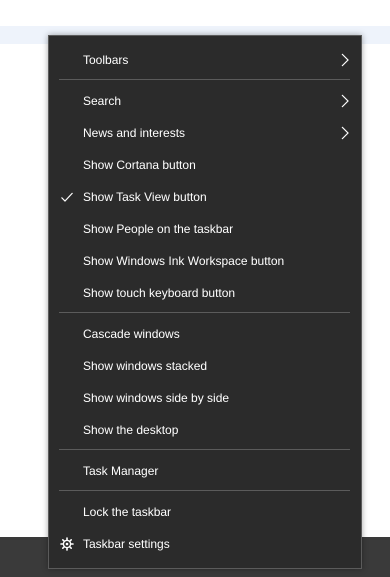 The image size is (390, 577). Describe the element at coordinates (67, 197) in the screenshot. I see `checkmark-icon` at that location.